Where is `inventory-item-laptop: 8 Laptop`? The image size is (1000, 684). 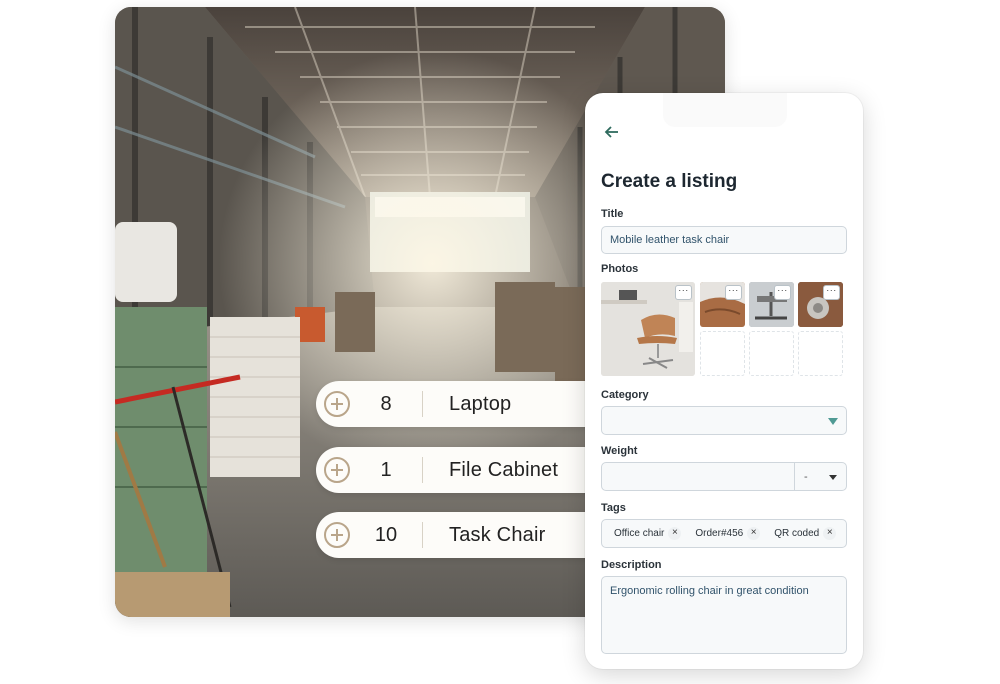
inventory-item-laptop: 8 Laptop is located at coordinates (461, 404).